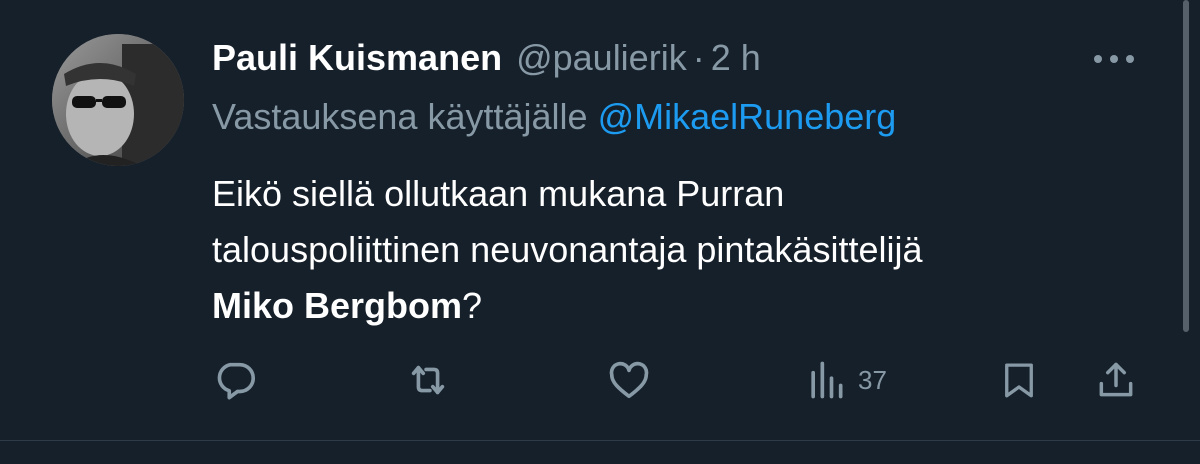 The width and height of the screenshot is (1200, 464). Describe the element at coordinates (747, 116) in the screenshot. I see `reply-mention-link: @MikaelRuneberg` at that location.